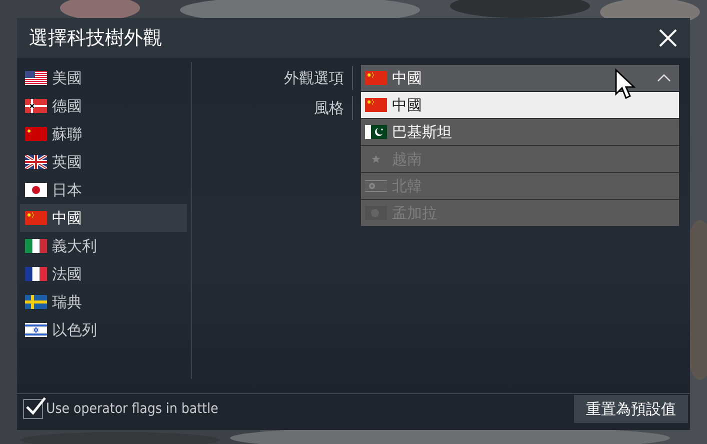 This screenshot has height=444, width=707. I want to click on window-title: 選擇科技樹外觀, so click(95, 38).